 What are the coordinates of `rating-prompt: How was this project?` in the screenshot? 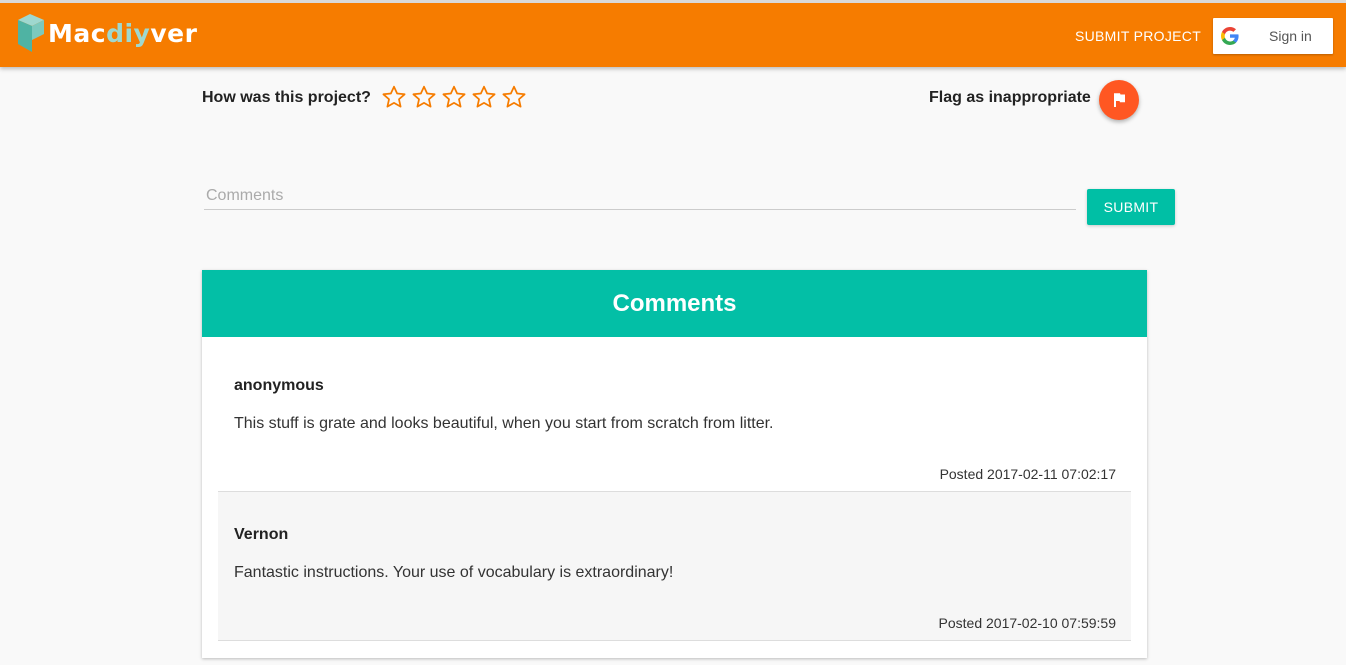 It's located at (286, 97).